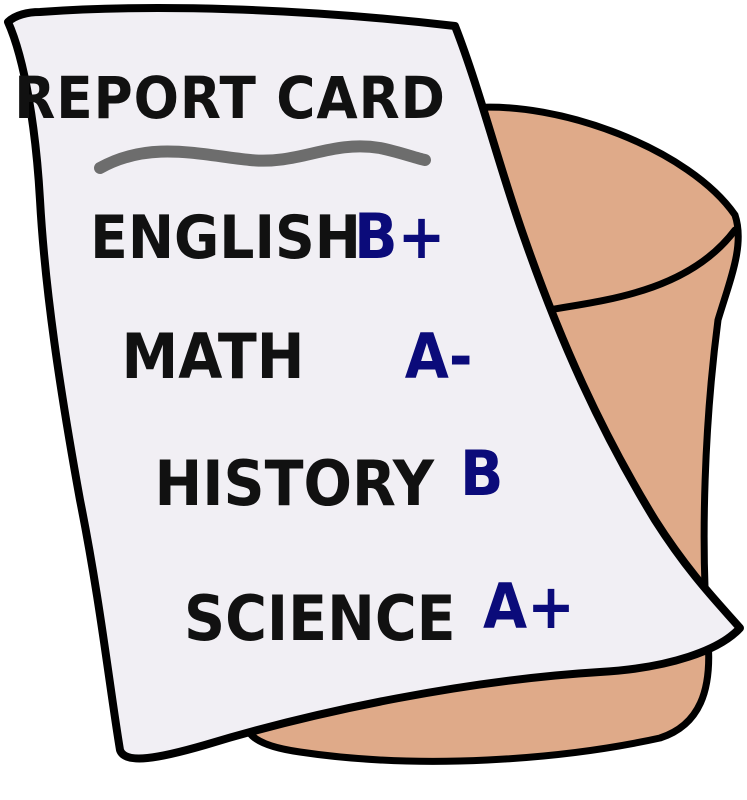 Image resolution: width=747 pixels, height=800 pixels. I want to click on grade-science: A+, so click(529, 608).